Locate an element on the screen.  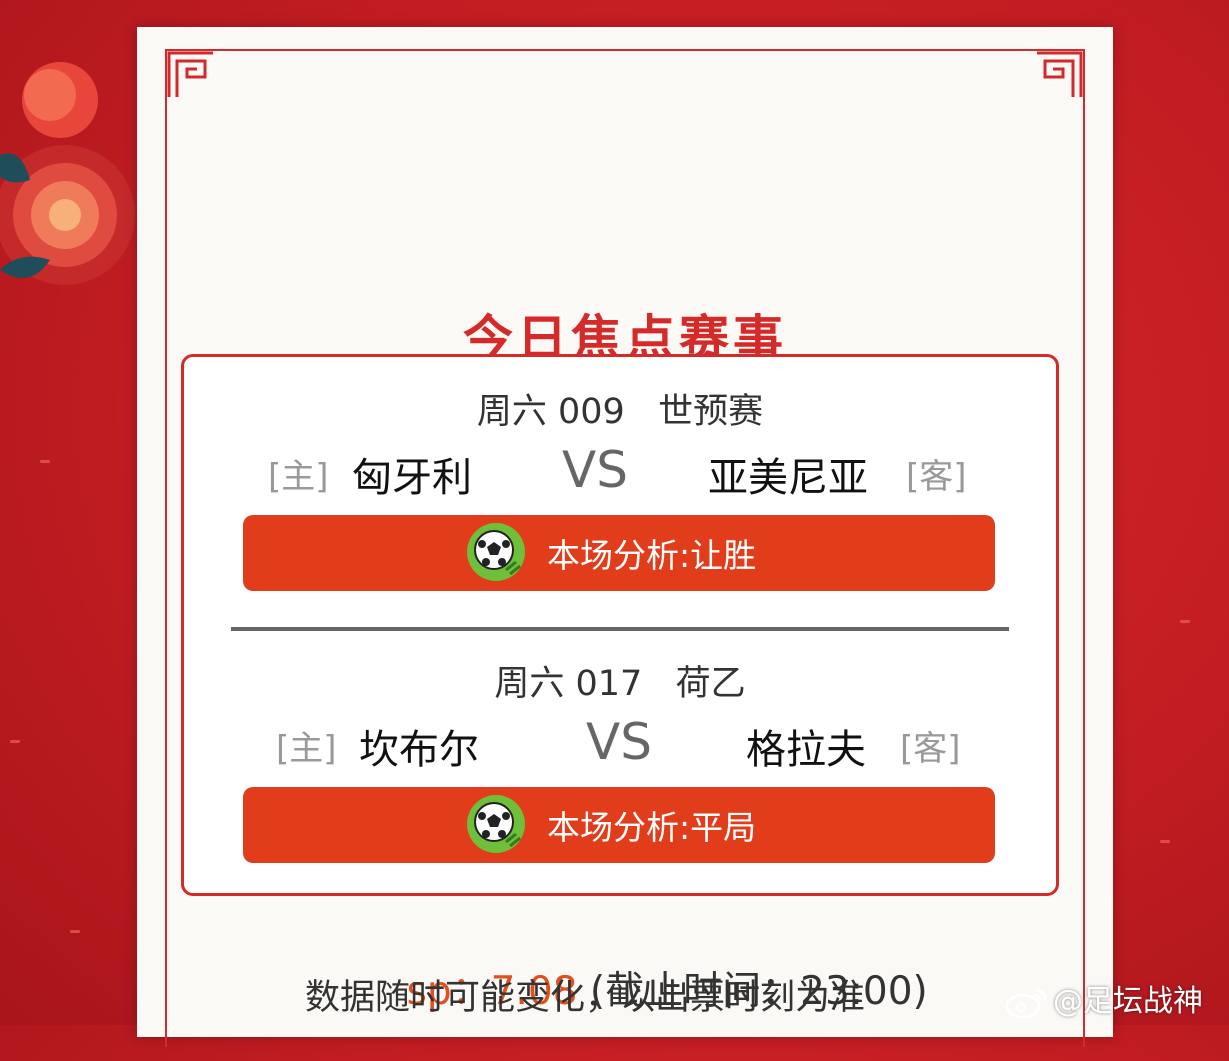
team-row: [主] 匈牙利 VS 亚美尼亚 [客] is located at coordinates (620, 473).